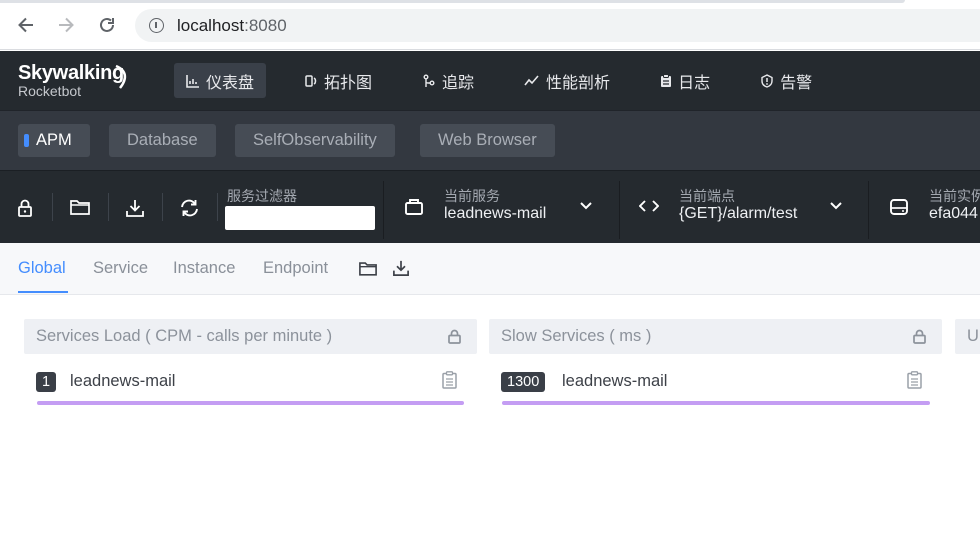 The width and height of the screenshot is (980, 550). I want to click on reload-button, so click(107, 25).